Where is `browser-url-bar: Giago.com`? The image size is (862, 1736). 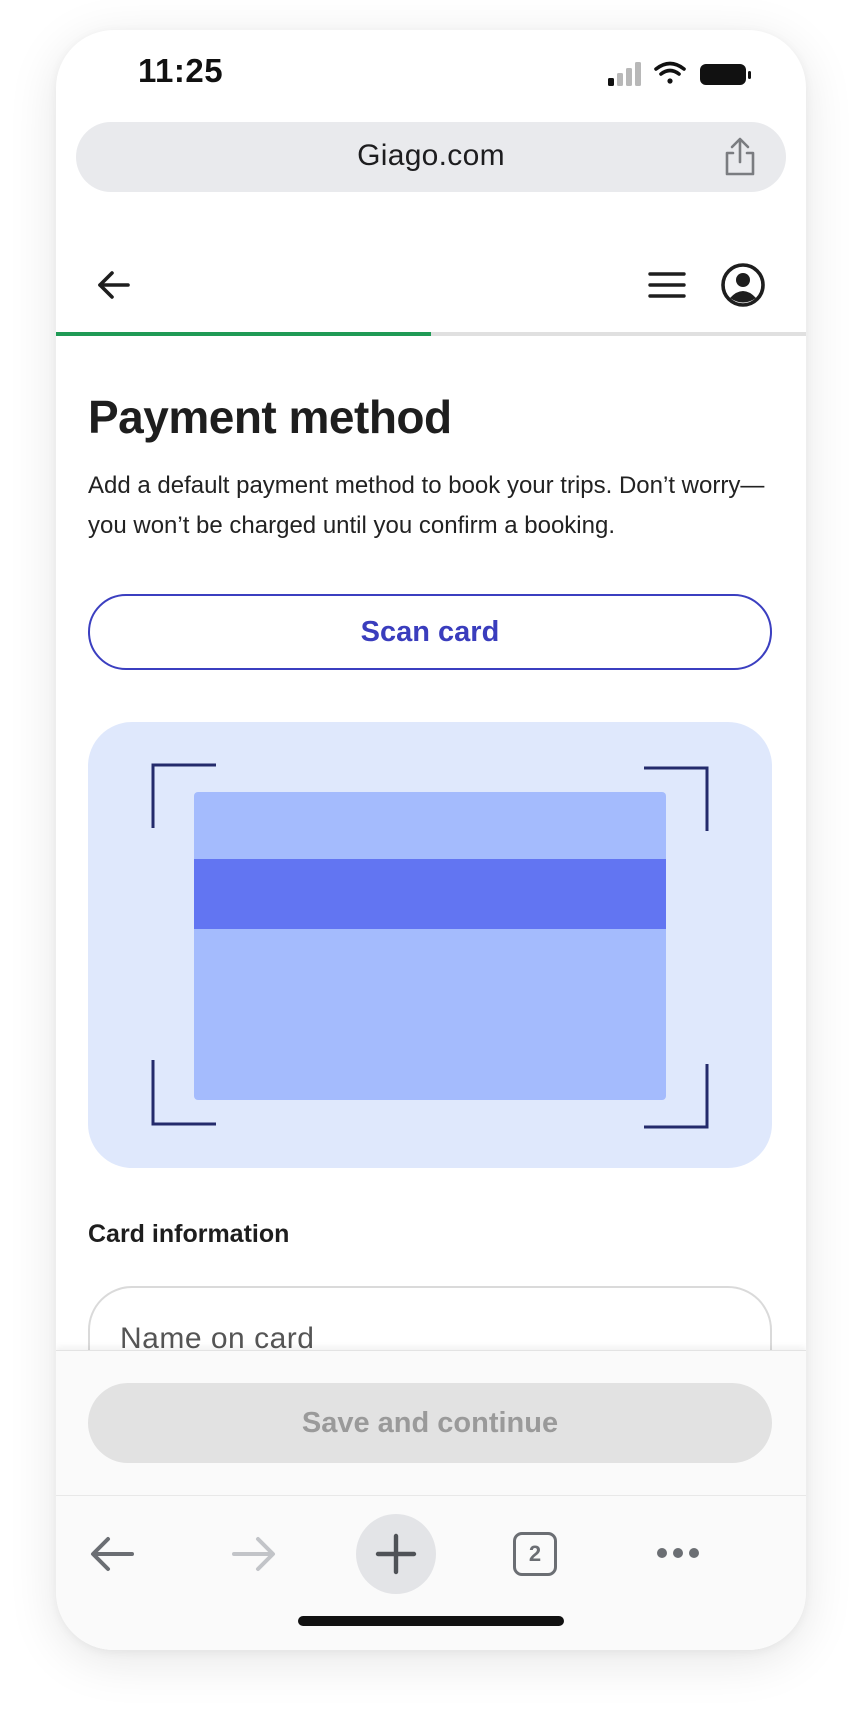
browser-url-bar: Giago.com is located at coordinates (431, 157).